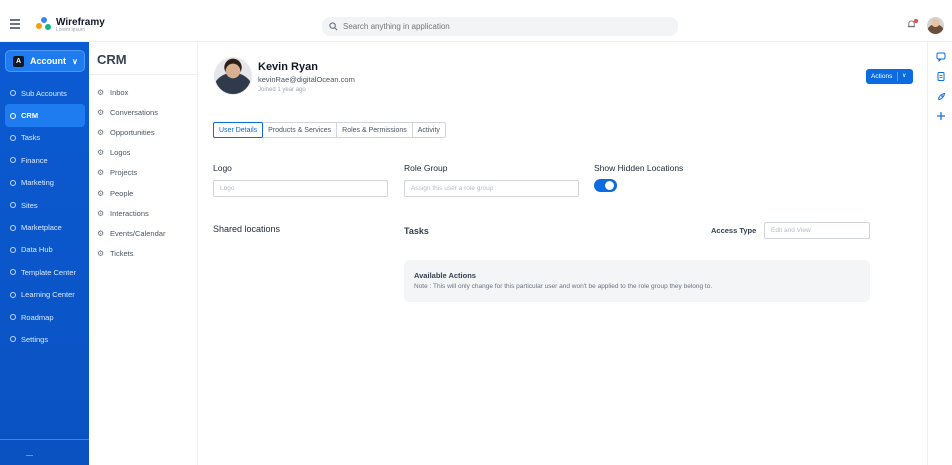  What do you see at coordinates (491, 188) in the screenshot?
I see `role-group-field: Assign this user a role group` at bounding box center [491, 188].